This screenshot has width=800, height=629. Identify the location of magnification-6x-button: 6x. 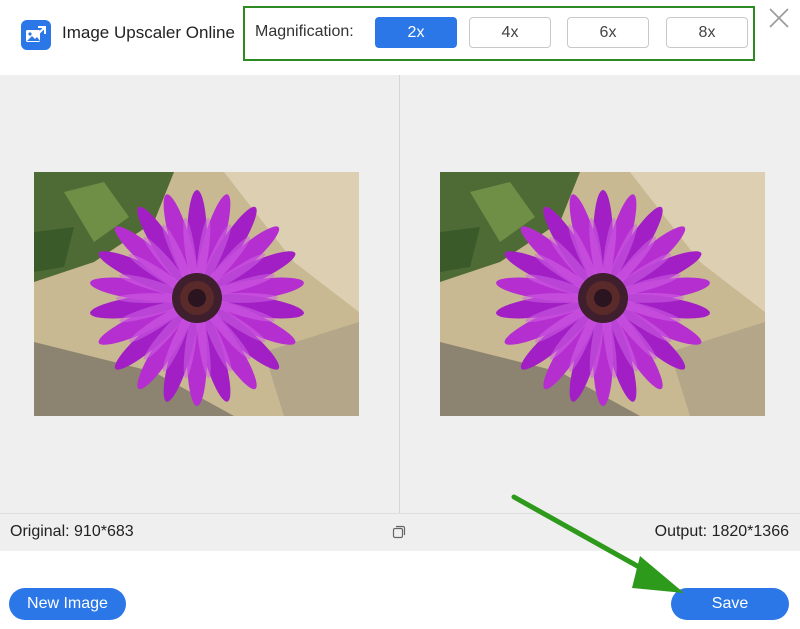
(608, 32).